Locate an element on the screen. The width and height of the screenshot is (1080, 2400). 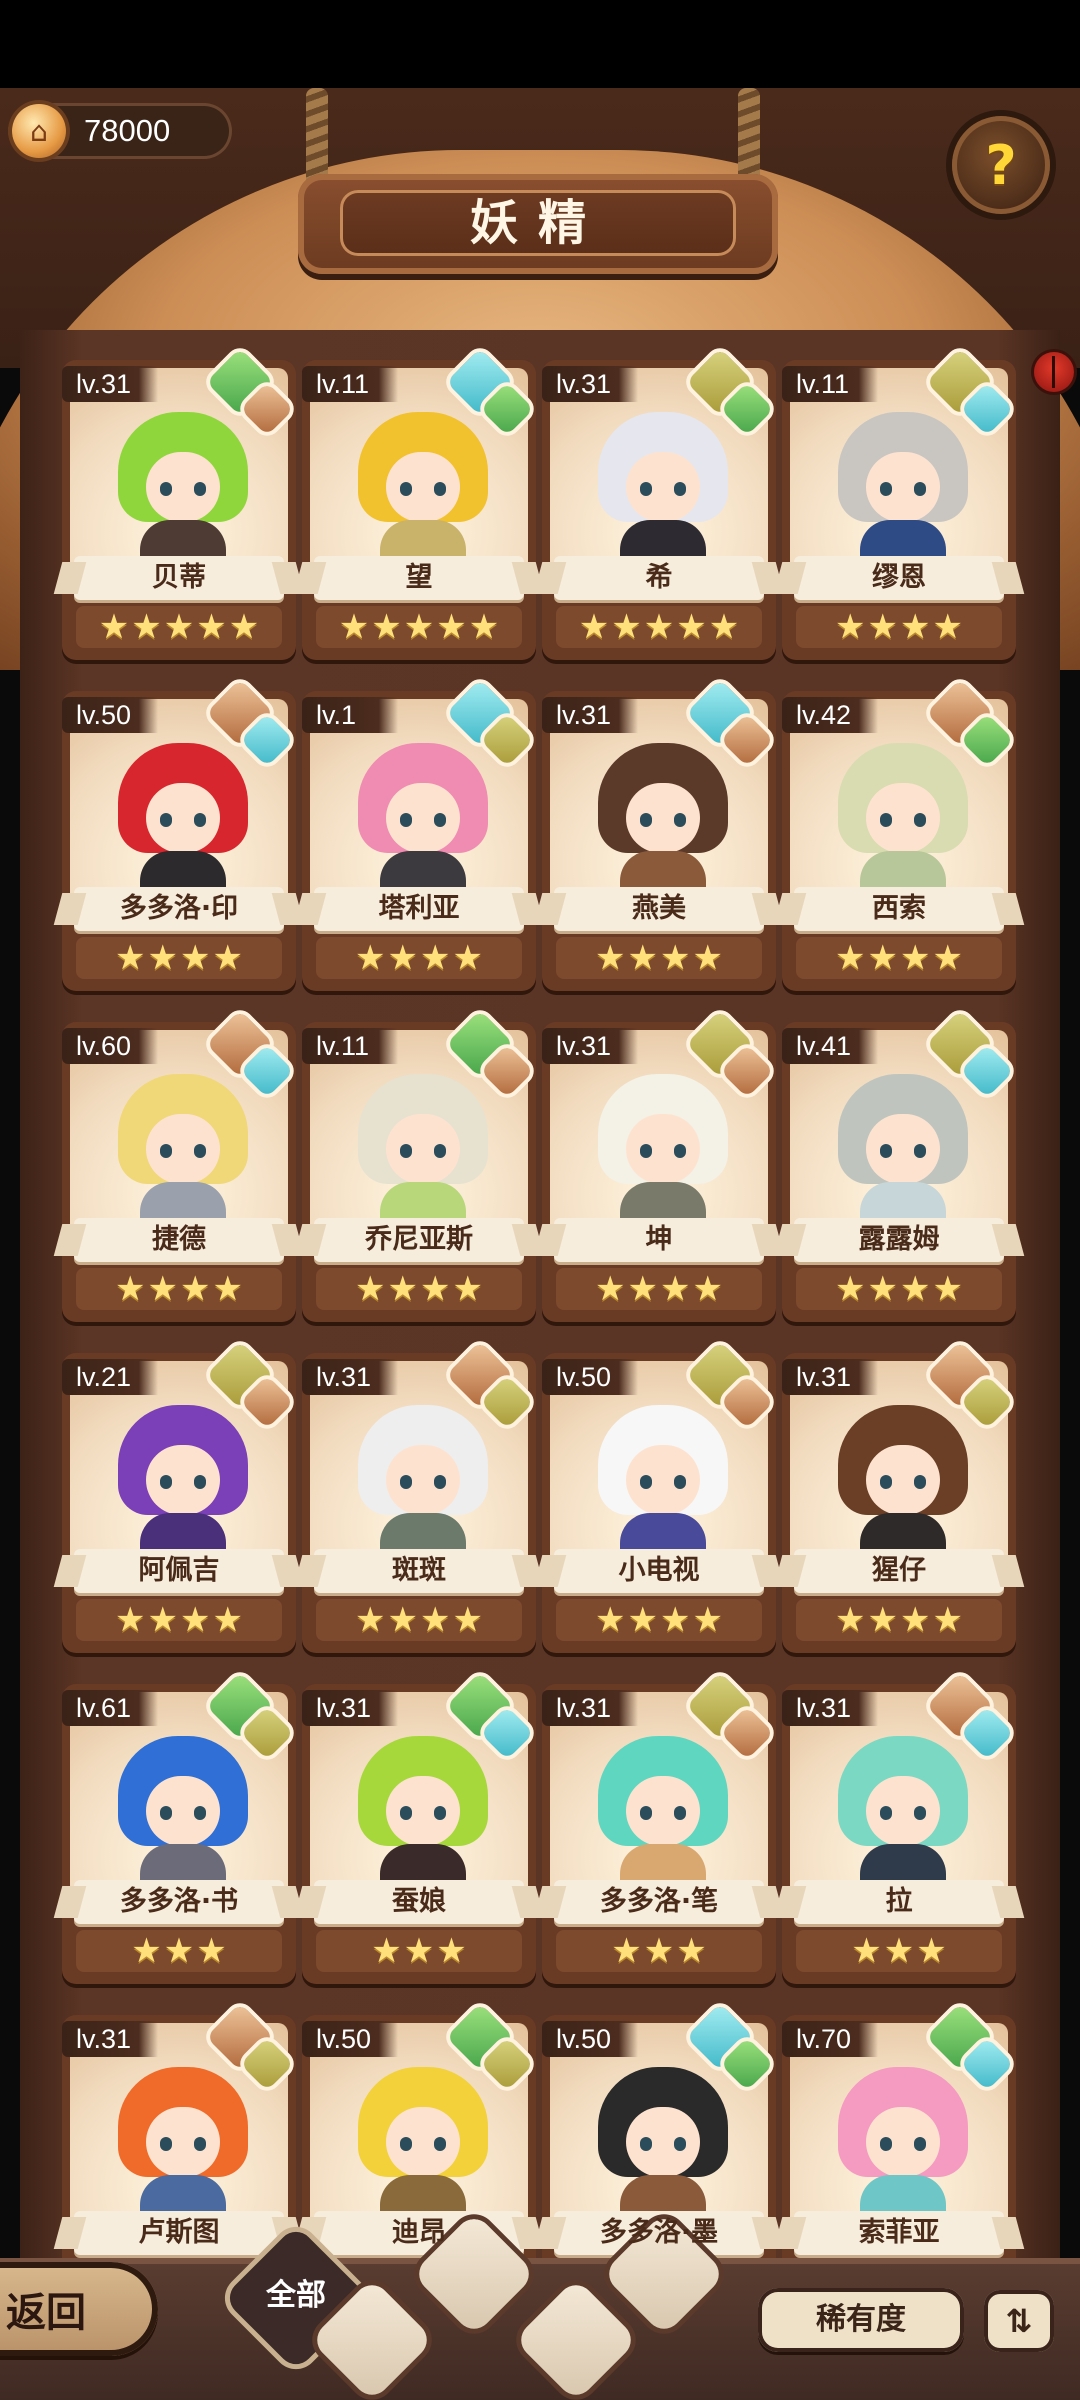
fairy-card: lv.21 阿佩吉 ★ ★ ★ ★ is located at coordinates (179, 1498).